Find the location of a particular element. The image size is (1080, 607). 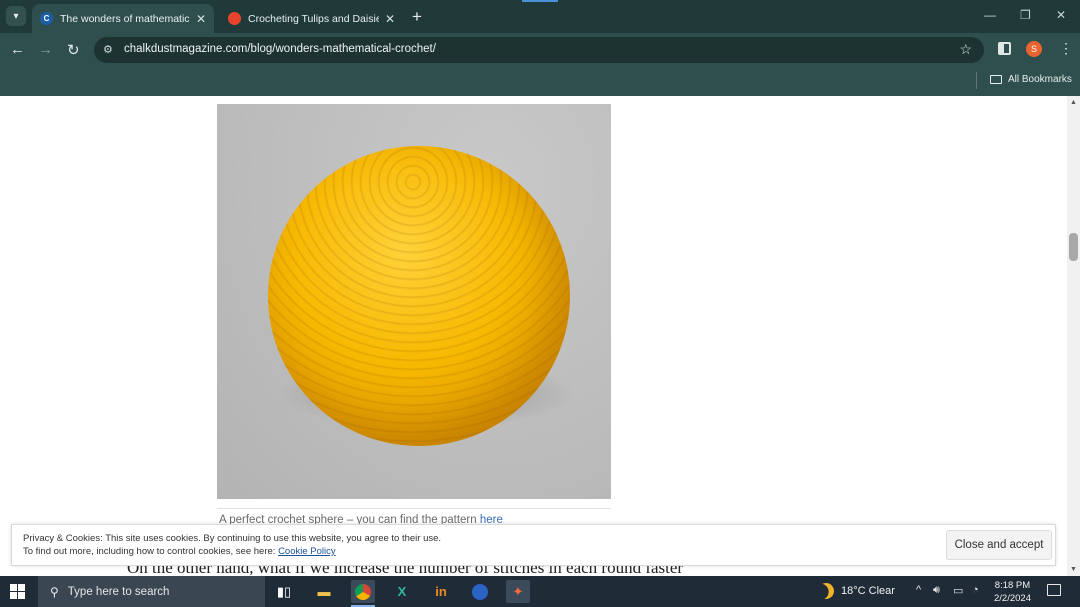

battery-icon: ▭ is located at coordinates (958, 590).